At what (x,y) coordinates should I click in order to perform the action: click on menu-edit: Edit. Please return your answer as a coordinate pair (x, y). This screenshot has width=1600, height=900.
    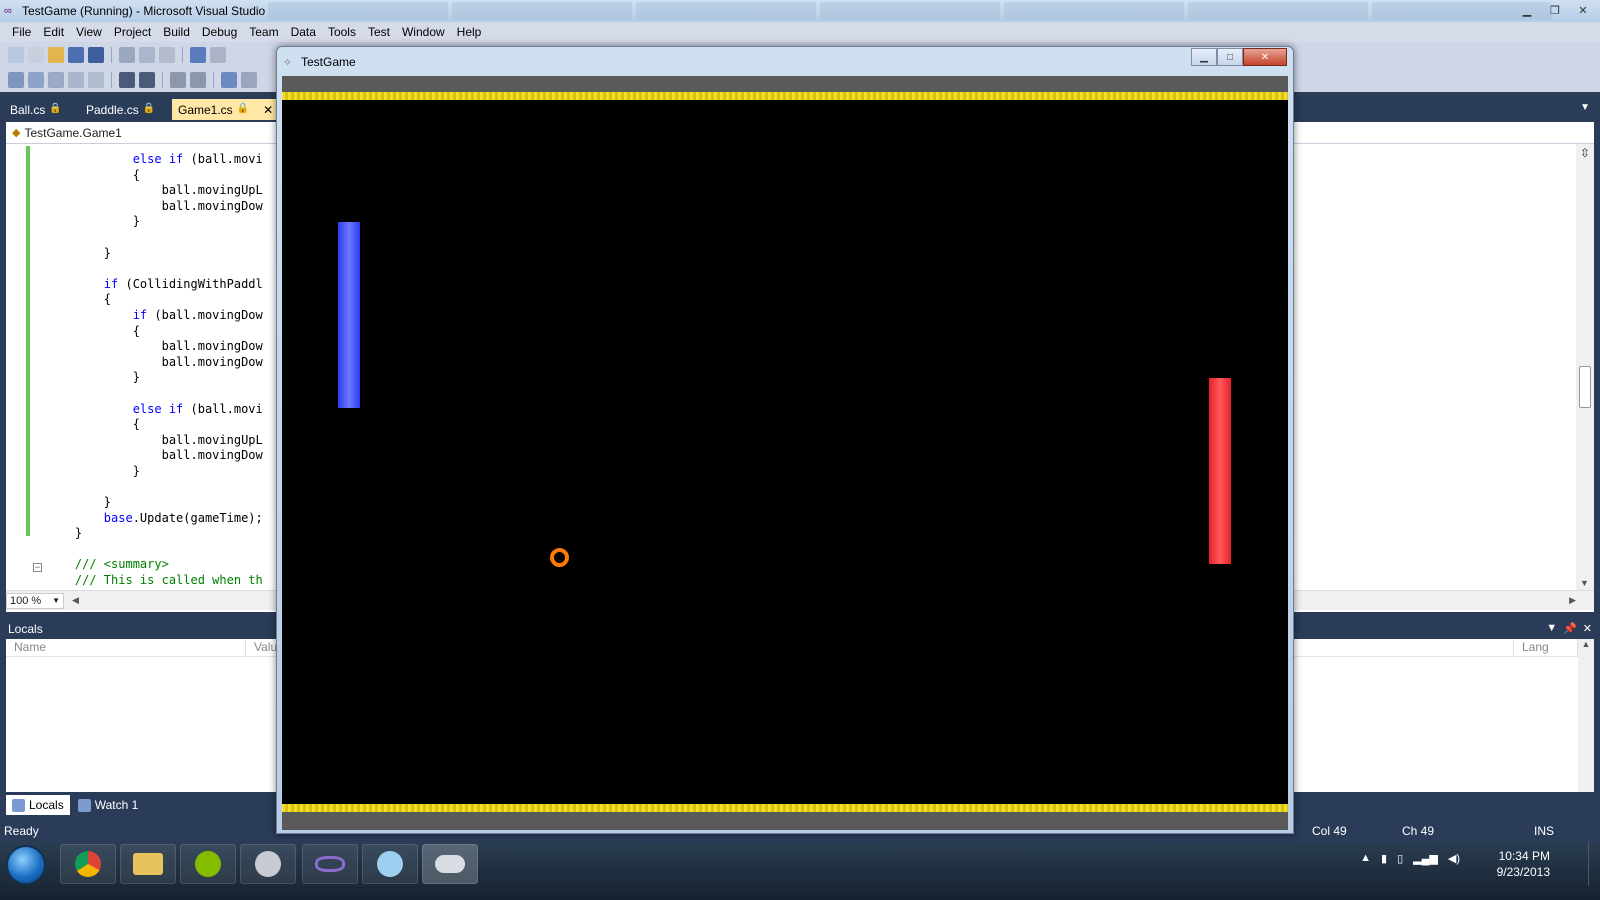
    Looking at the image, I should click on (53, 32).